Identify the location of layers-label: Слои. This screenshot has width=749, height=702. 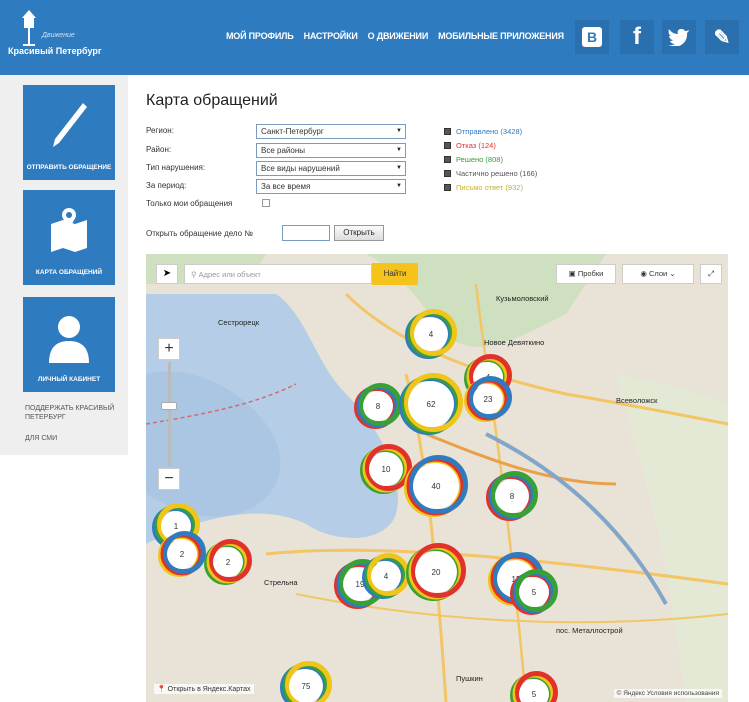
(658, 273).